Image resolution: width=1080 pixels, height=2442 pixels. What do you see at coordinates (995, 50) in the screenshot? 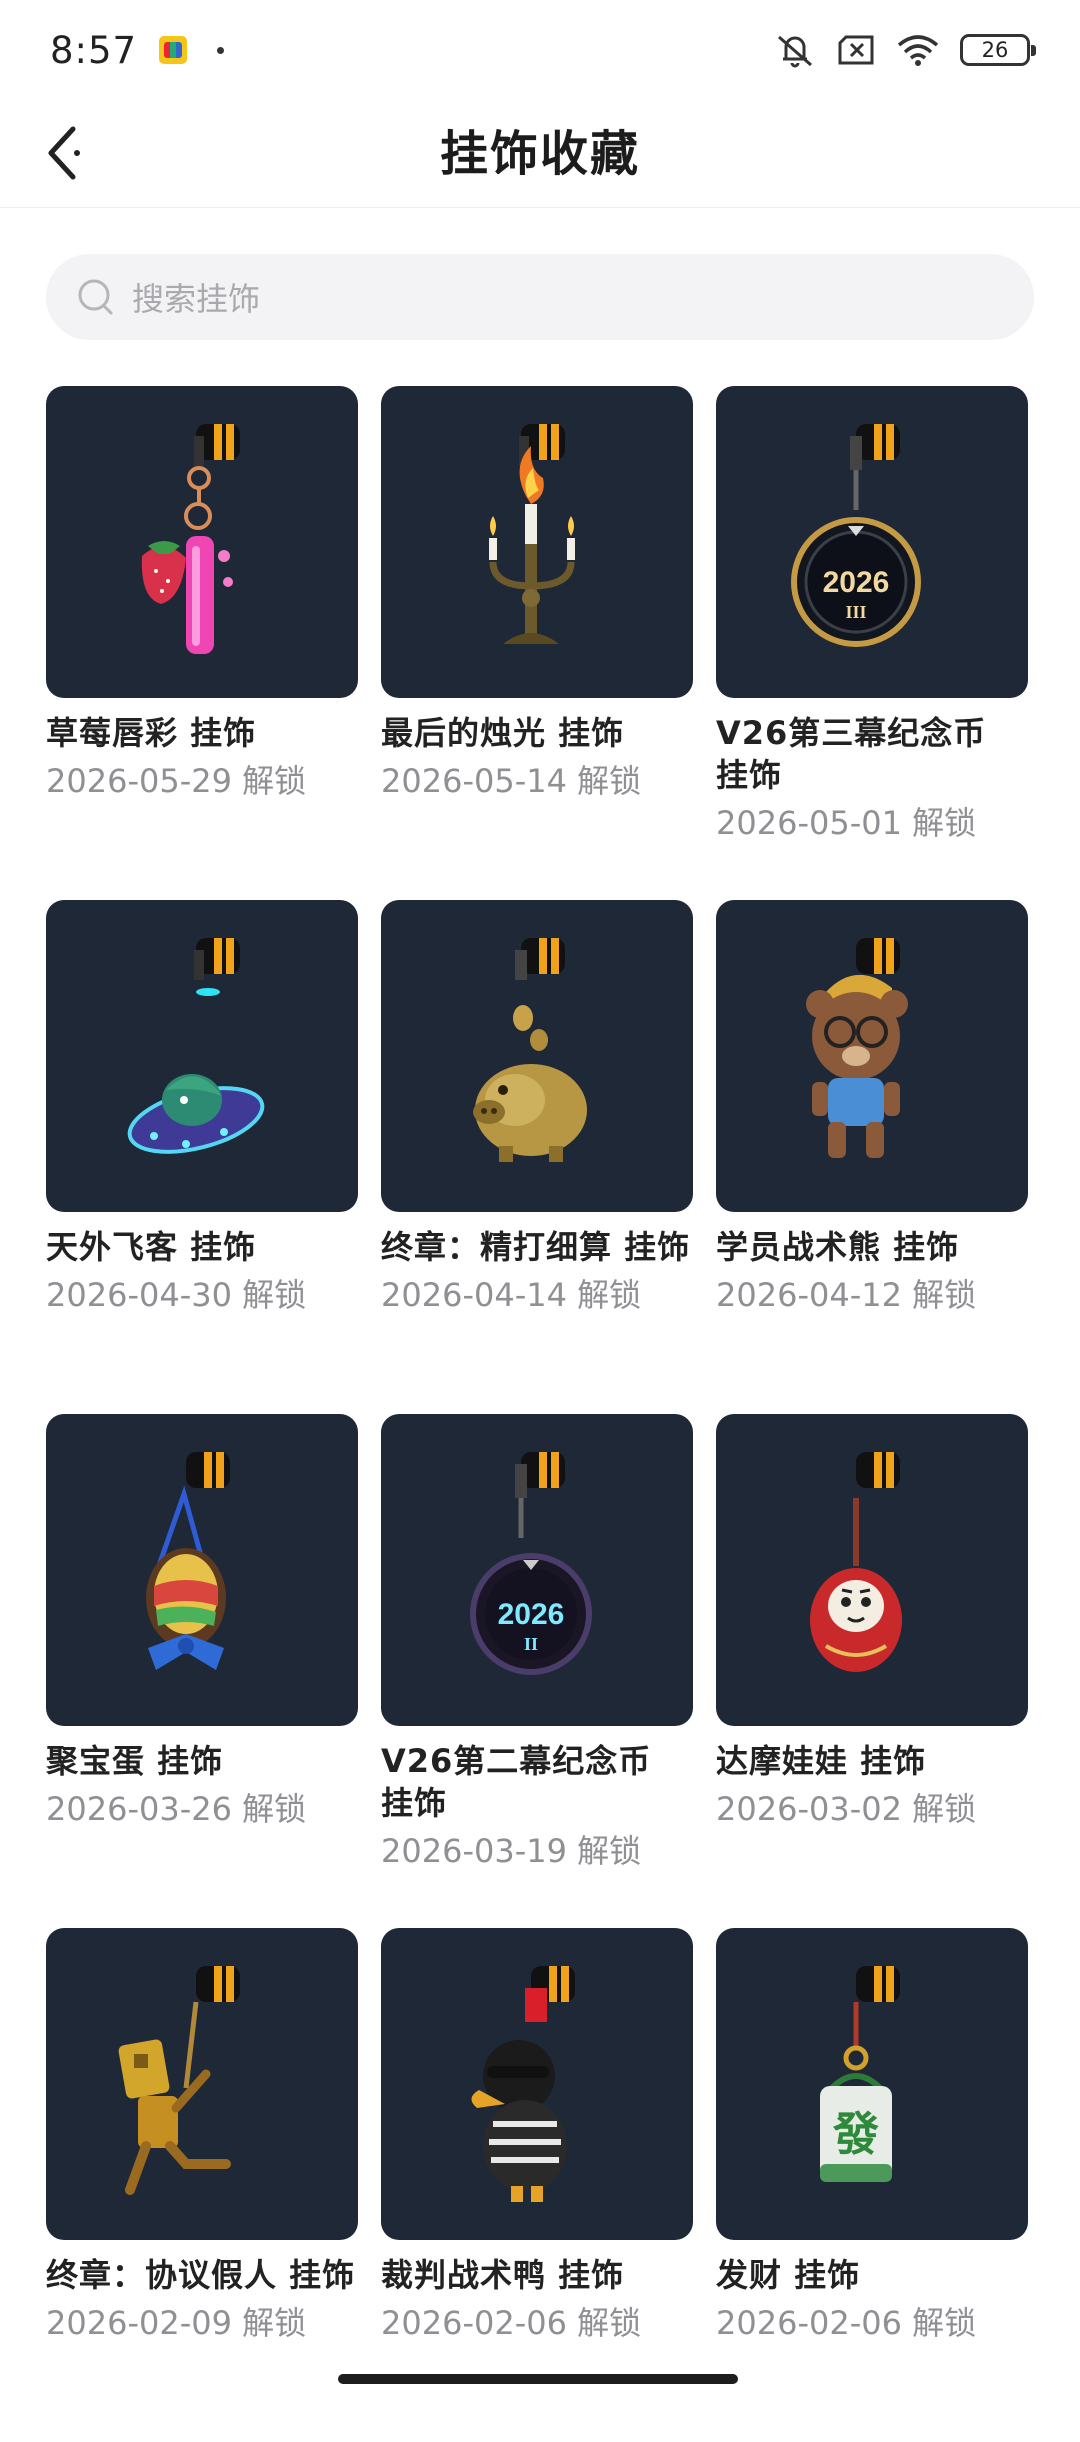
I see `battery-level: 26` at bounding box center [995, 50].